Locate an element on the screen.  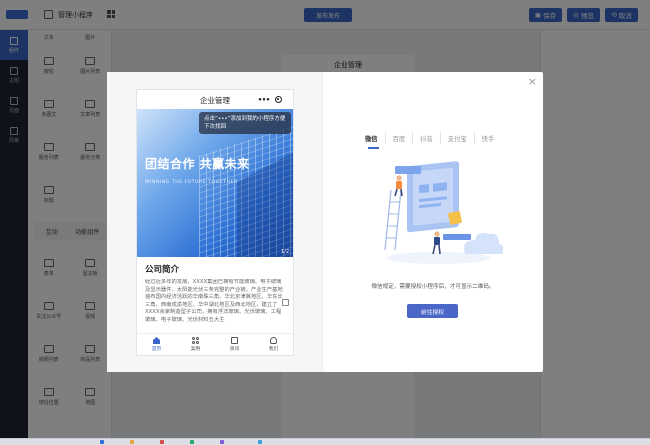
tab-kuaishou: 快手 is located at coordinates (487, 138).